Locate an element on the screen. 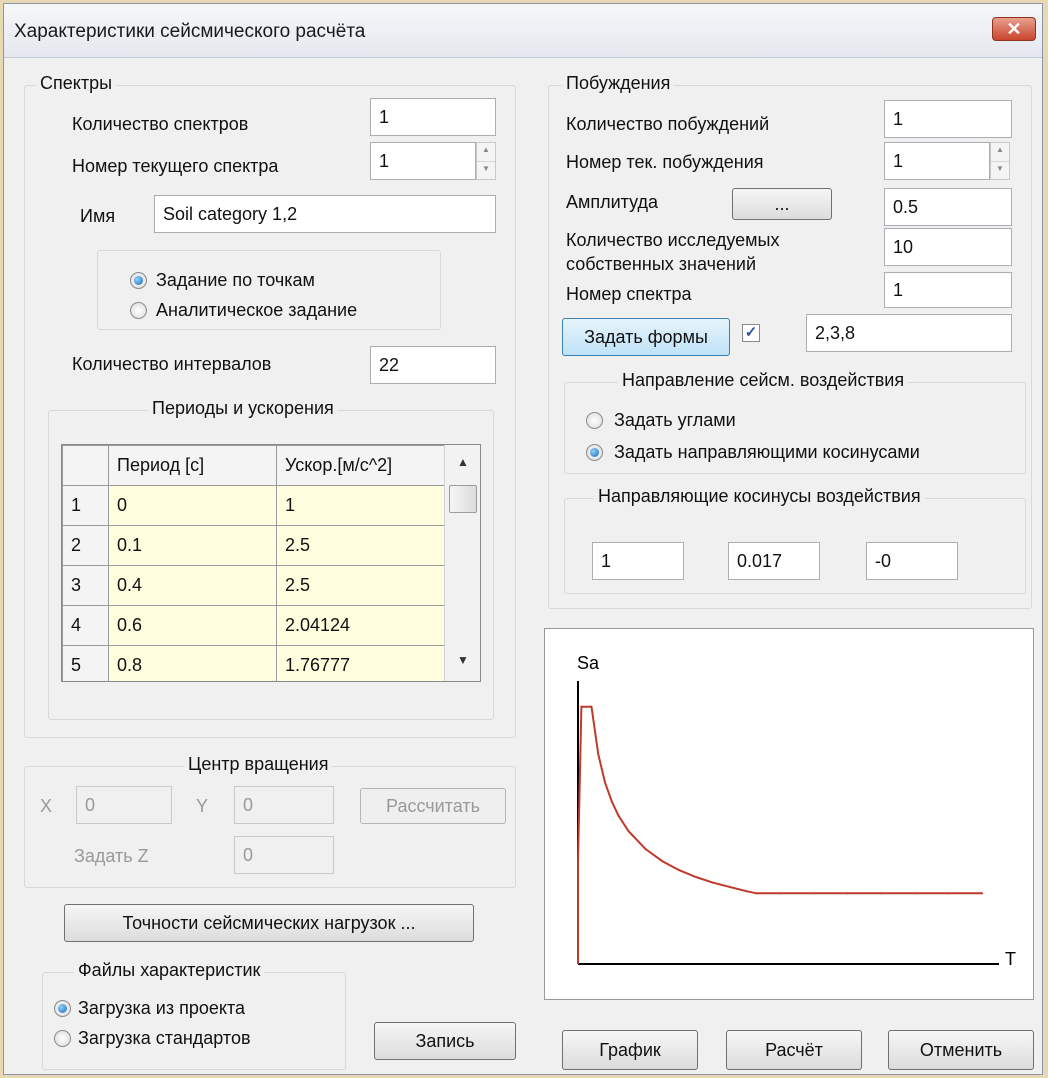 This screenshot has height=1078, width=1048. accel-cell: 2.04124 is located at coordinates (360, 625).